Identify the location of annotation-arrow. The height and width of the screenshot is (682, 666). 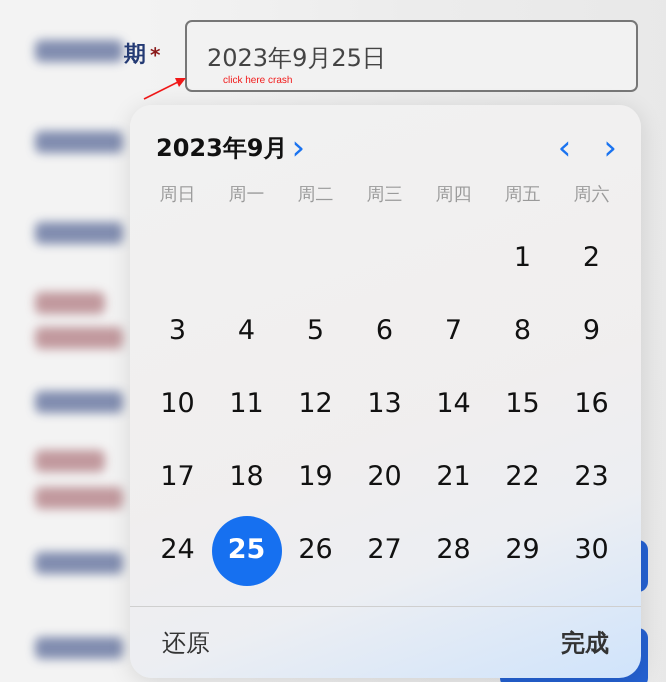
(165, 89).